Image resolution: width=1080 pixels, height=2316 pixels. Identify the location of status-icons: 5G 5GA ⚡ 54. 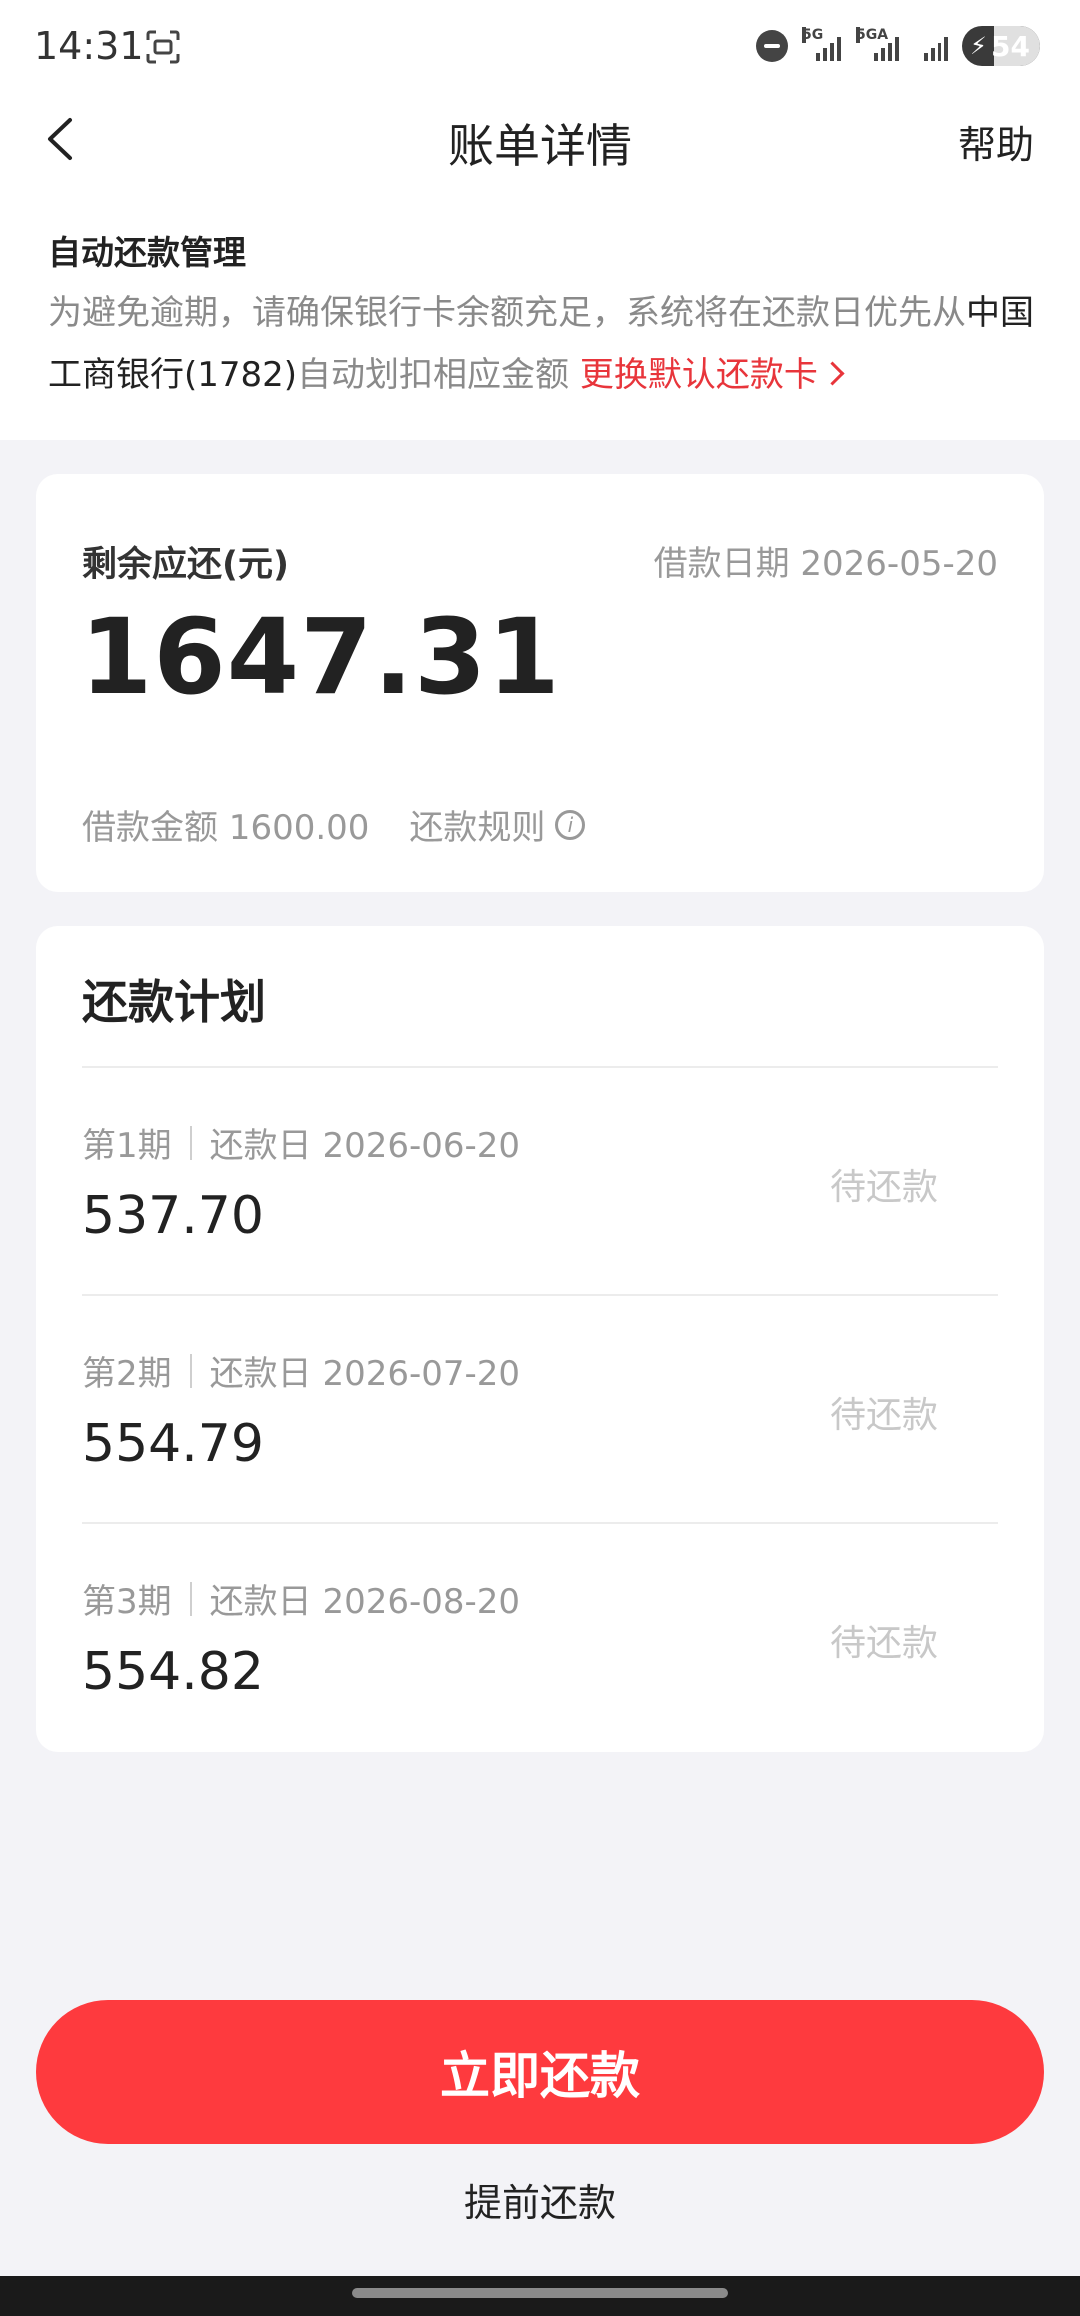
(898, 46).